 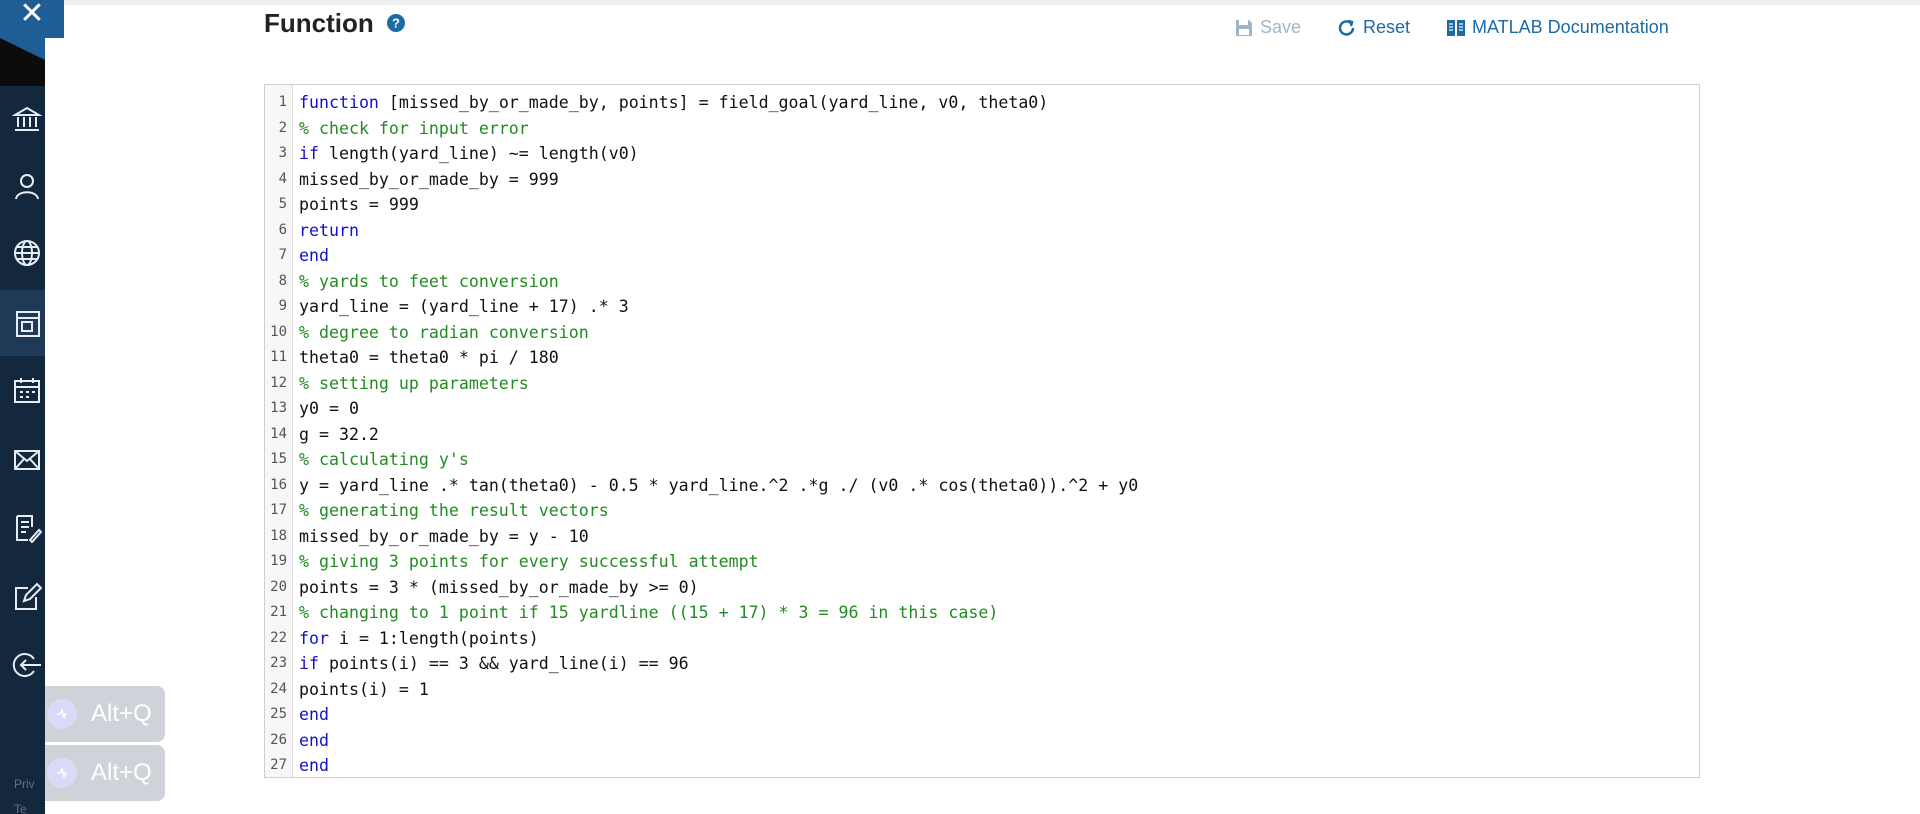 What do you see at coordinates (503, 663) in the screenshot?
I see `code-statement: points(i) == 3 && yard_line(i) == 96` at bounding box center [503, 663].